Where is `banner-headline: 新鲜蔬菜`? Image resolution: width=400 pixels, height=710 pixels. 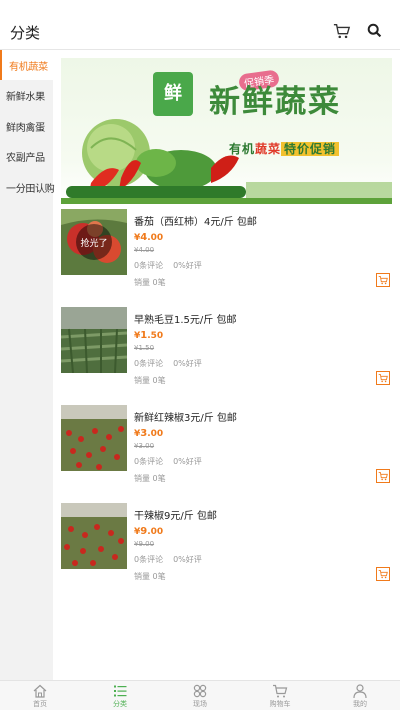
banner-headline: 新鲜蔬菜 is located at coordinates (275, 102).